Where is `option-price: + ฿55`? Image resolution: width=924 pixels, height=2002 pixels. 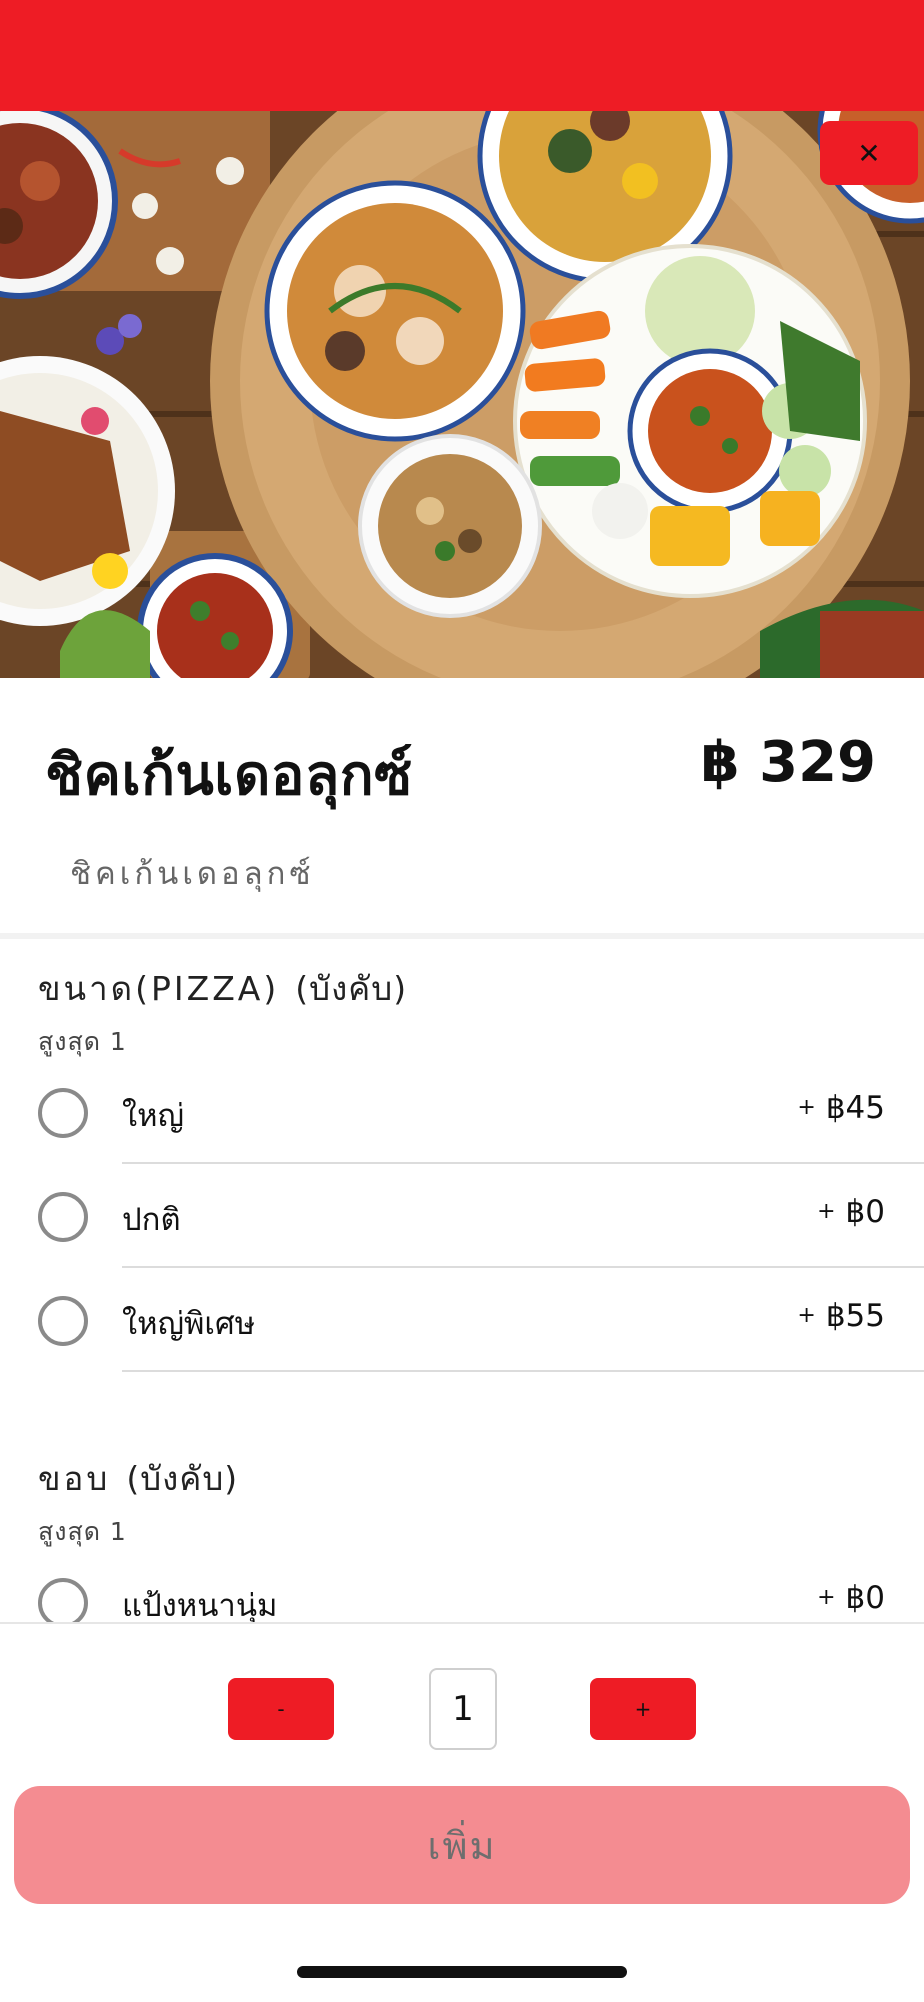
option-price: + ฿55 is located at coordinates (841, 1316).